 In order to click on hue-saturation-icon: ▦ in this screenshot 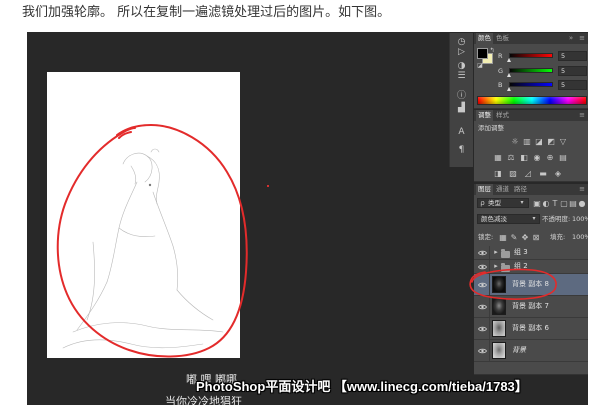, I will do `click(498, 157)`.